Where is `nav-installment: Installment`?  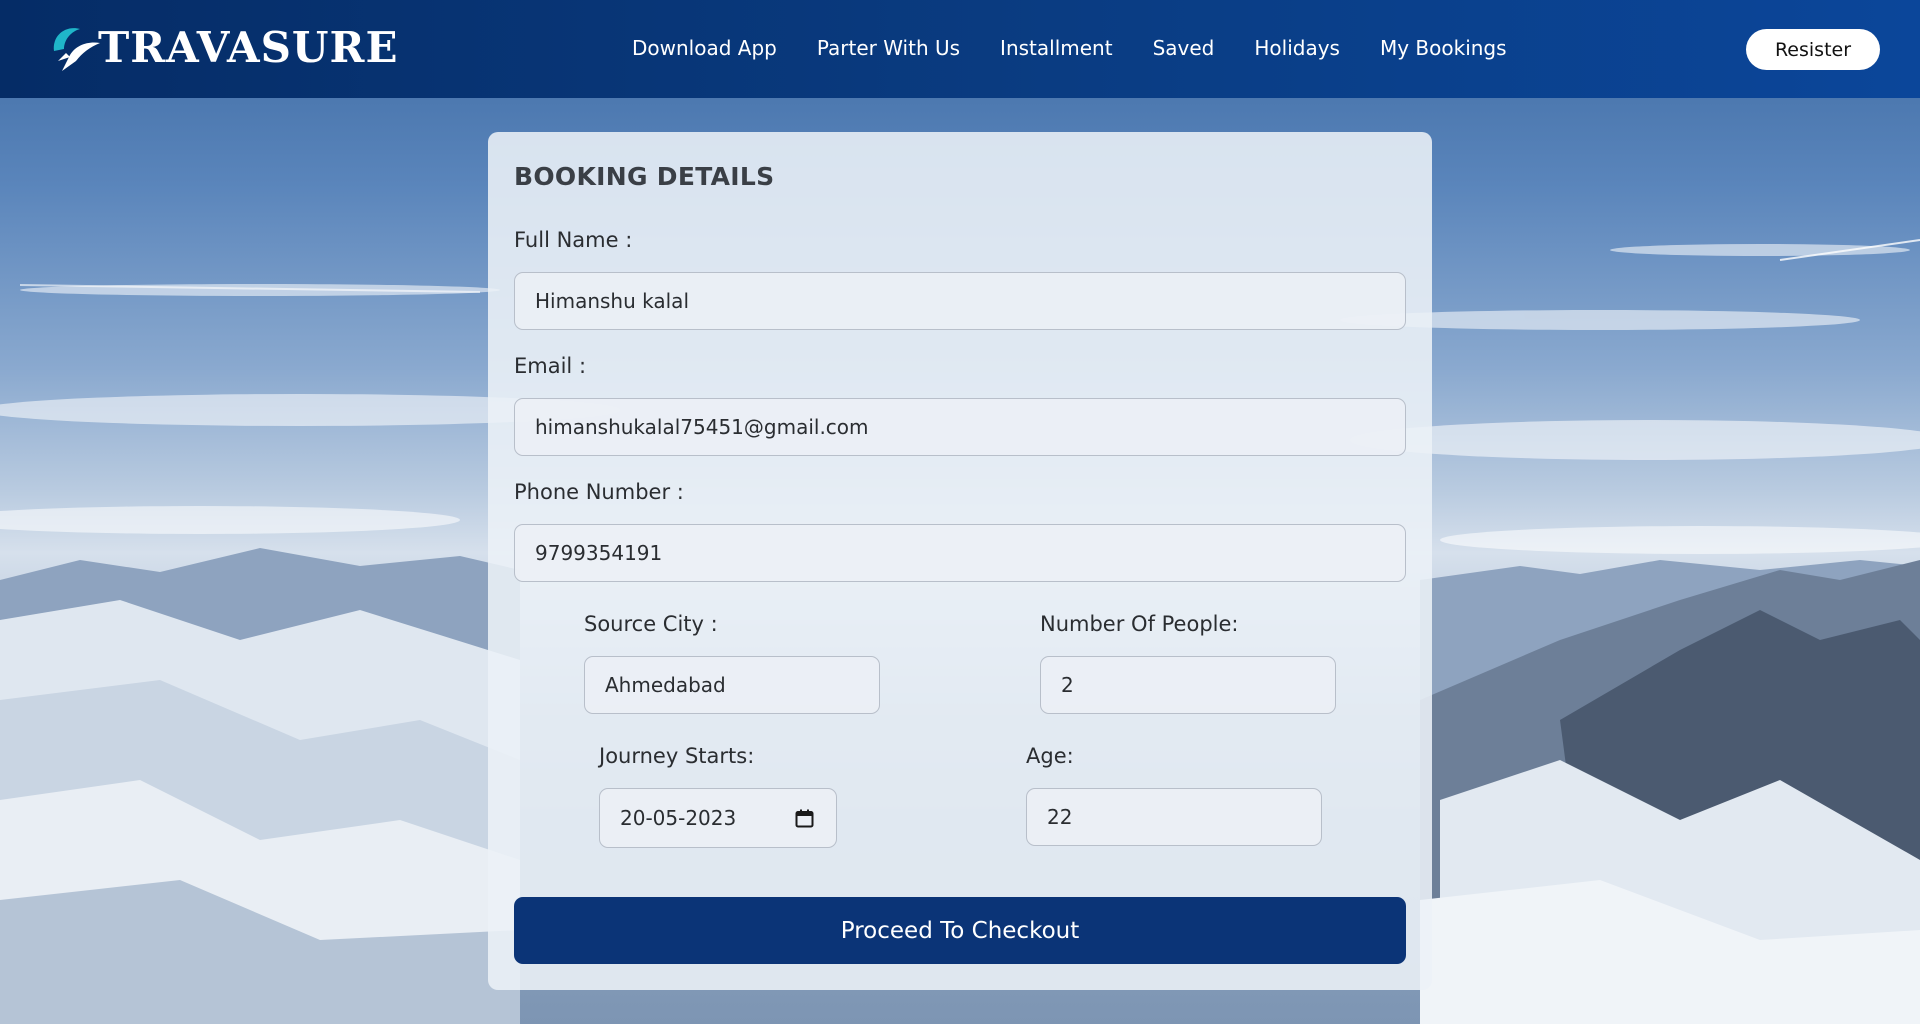
nav-installment: Installment is located at coordinates (1056, 48).